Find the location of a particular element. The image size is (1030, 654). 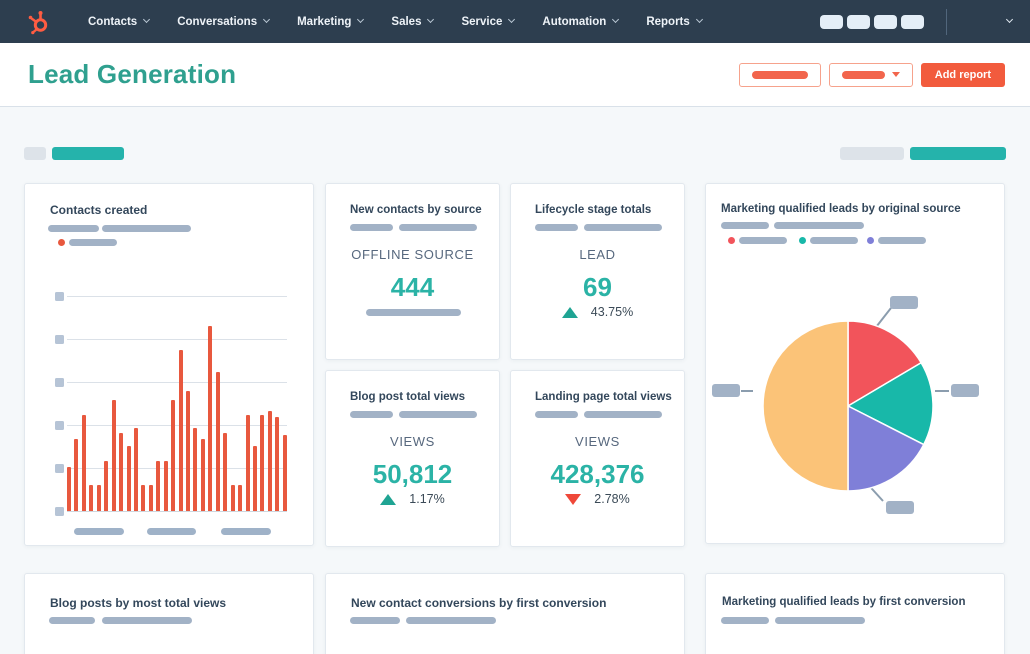

nav-item-service: Service is located at coordinates (487, 21).